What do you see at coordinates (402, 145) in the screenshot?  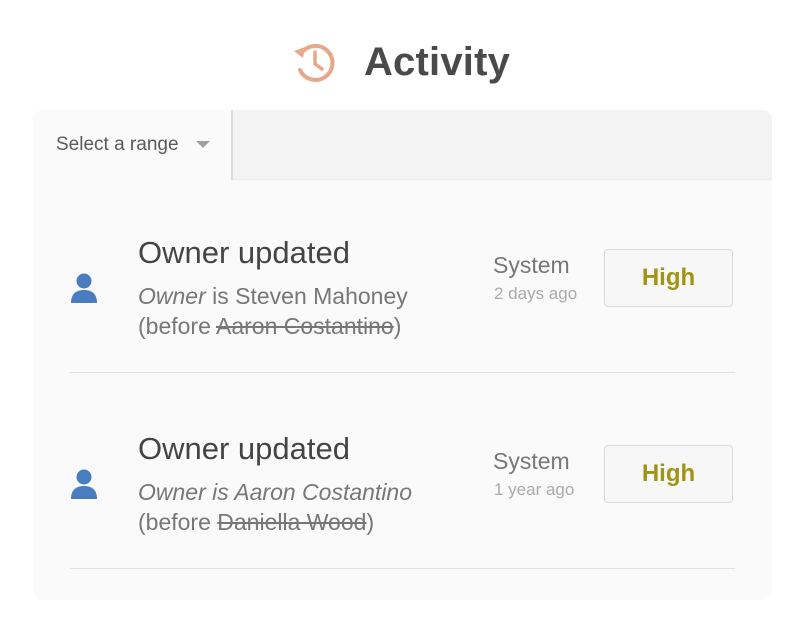 I see `filter-bar: Select a range` at bounding box center [402, 145].